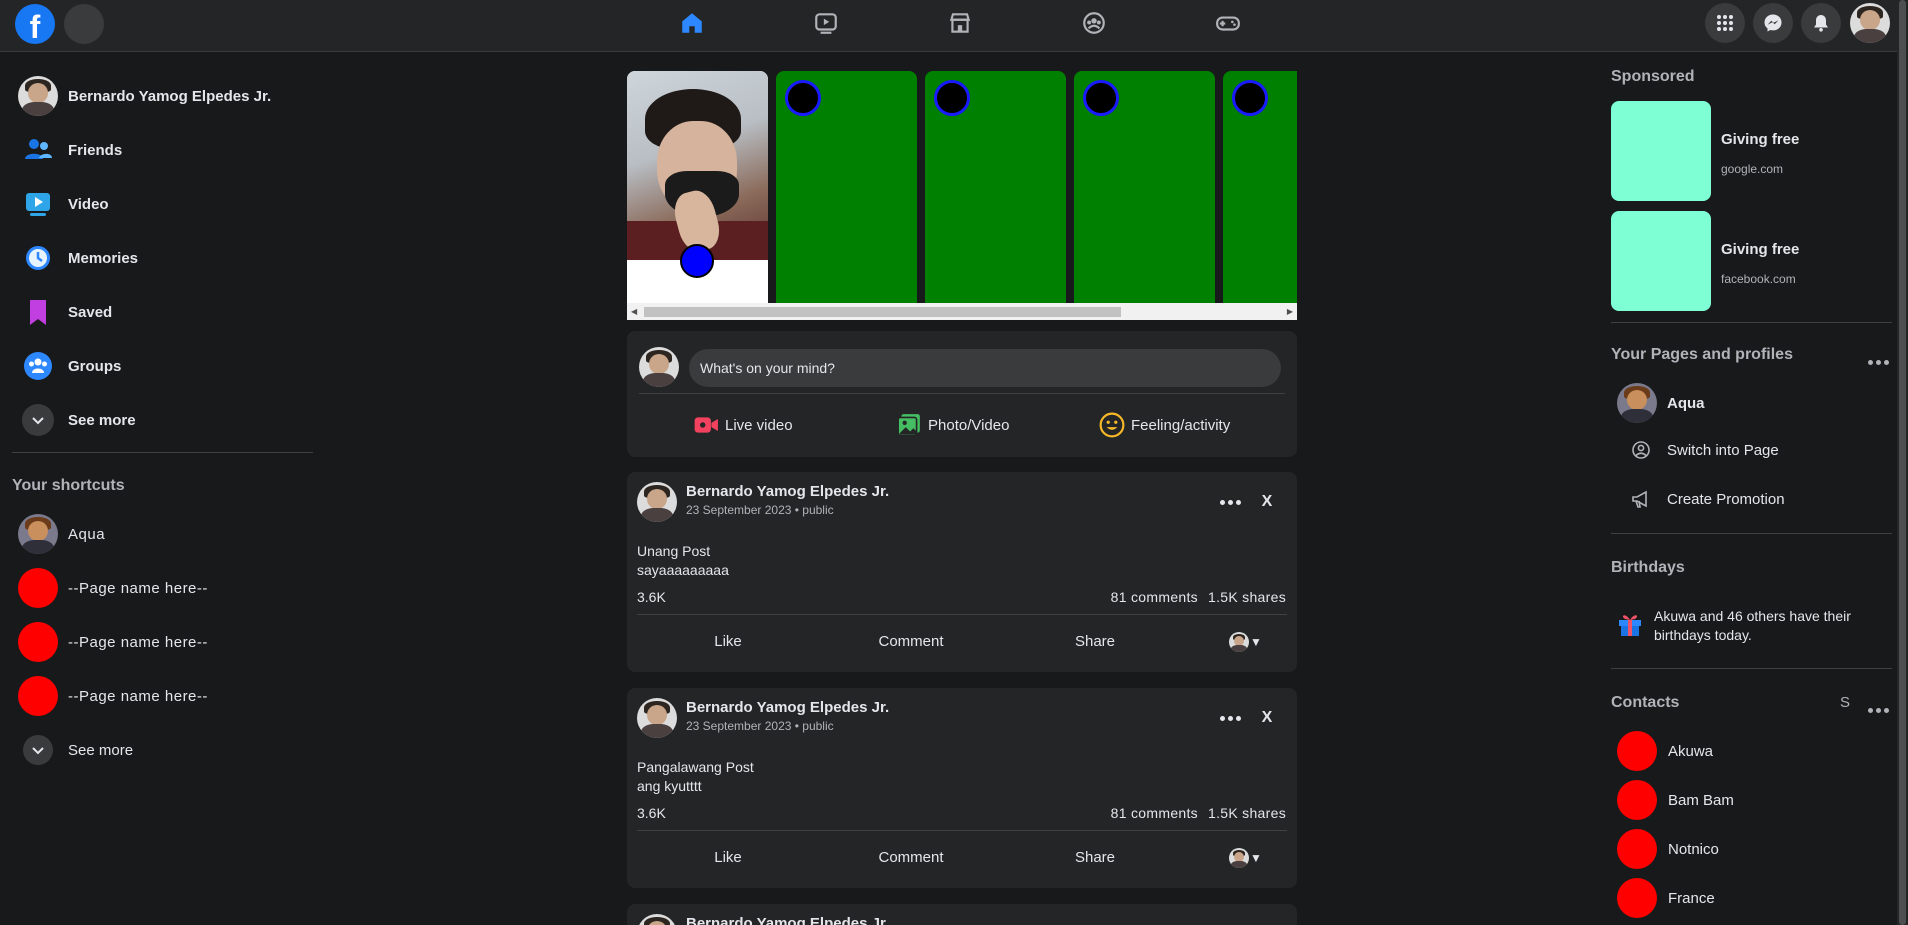 This screenshot has width=1908, height=925. Describe the element at coordinates (168, 534) in the screenshot. I see `shortcut-item: Aqua` at that location.